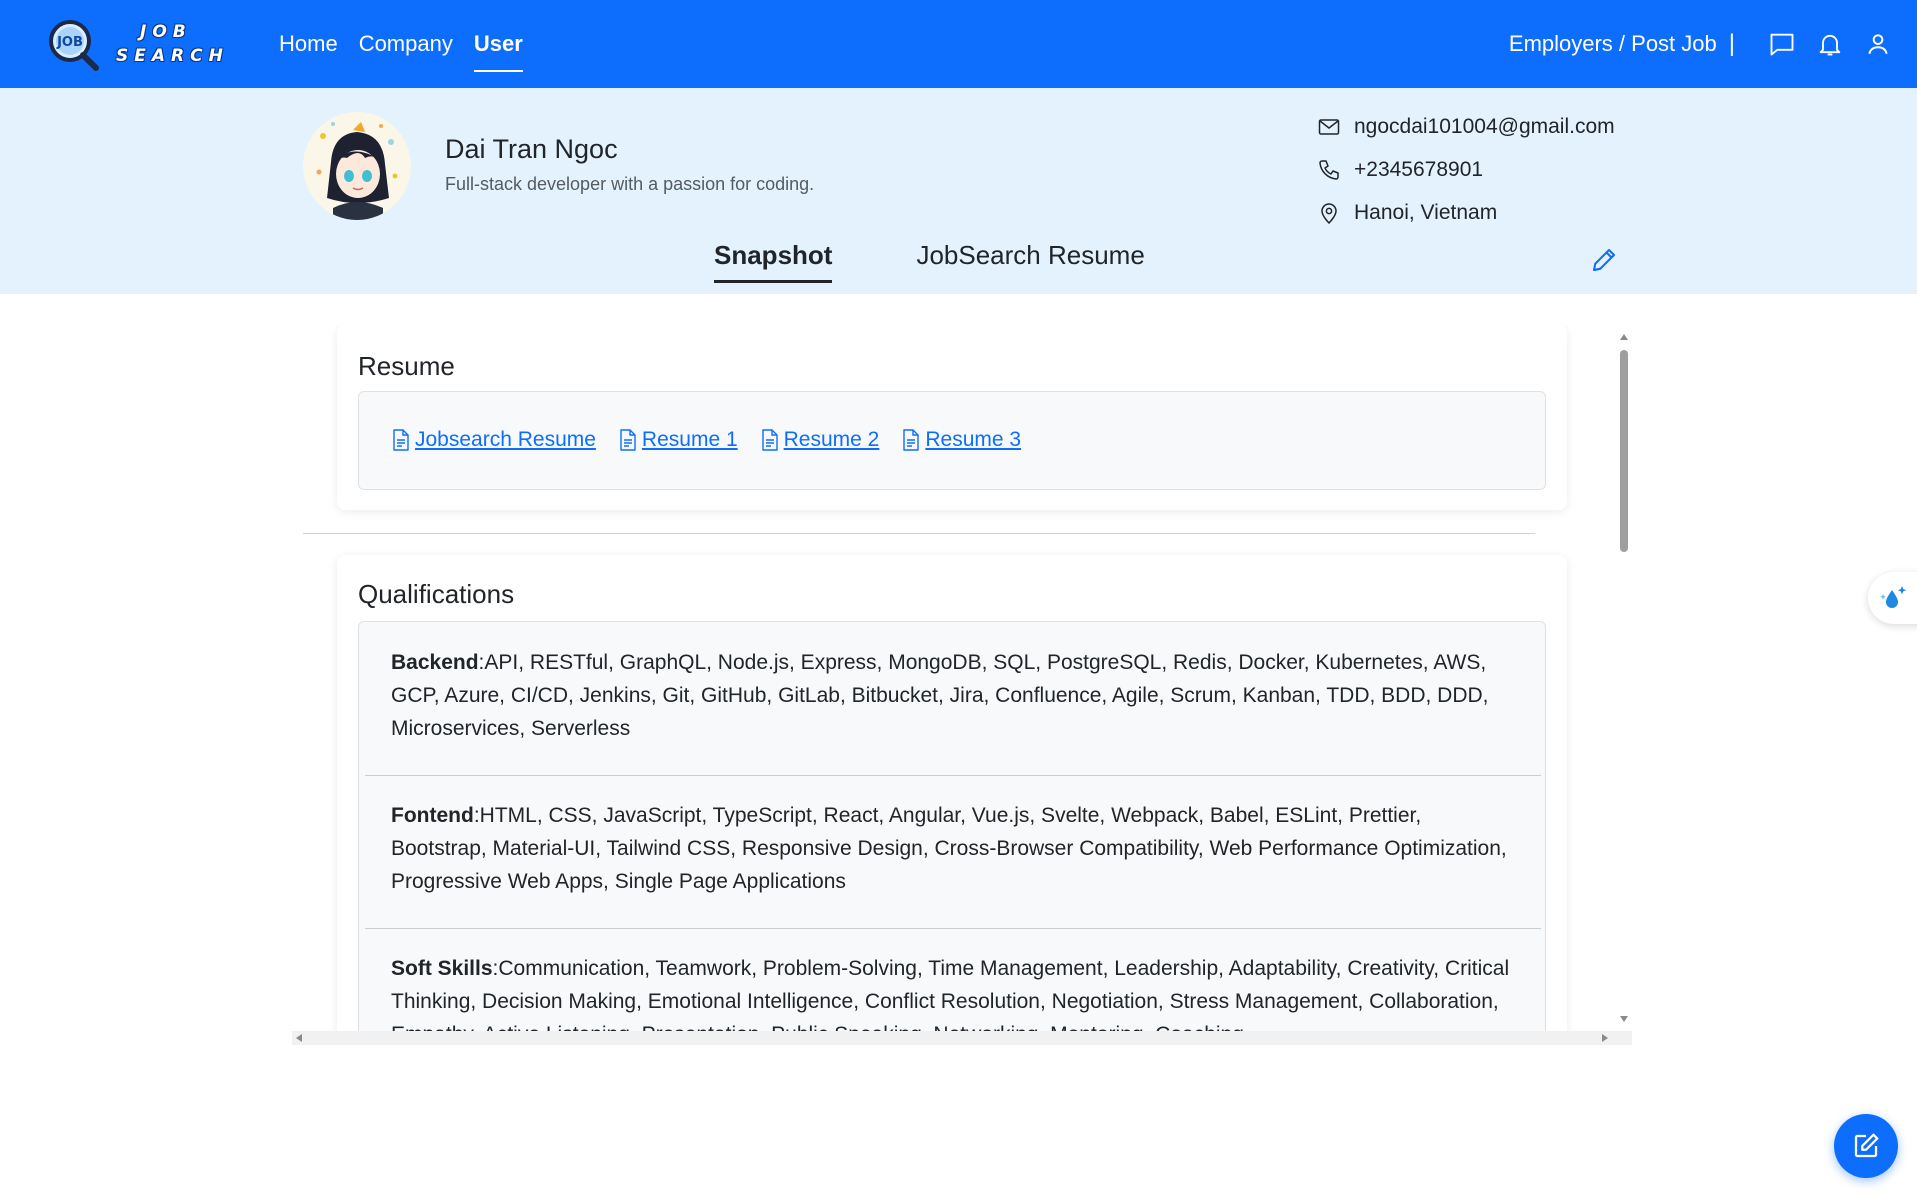  I want to click on logo-word-search: SEARCH, so click(172, 56).